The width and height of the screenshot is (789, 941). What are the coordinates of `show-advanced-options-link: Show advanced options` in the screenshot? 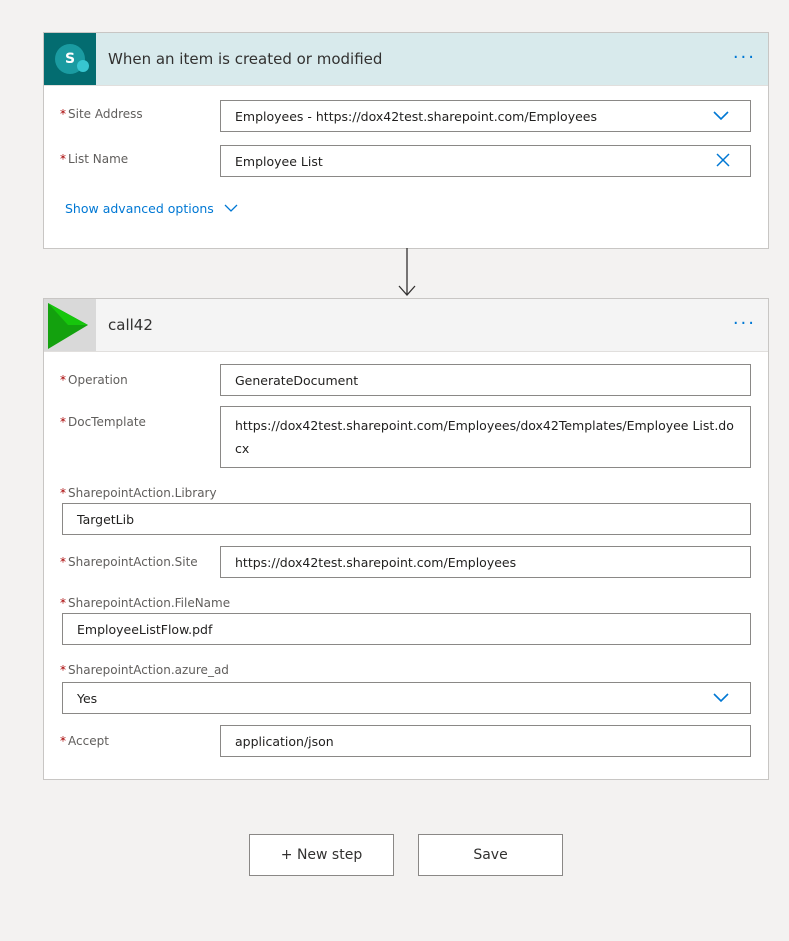 It's located at (151, 208).